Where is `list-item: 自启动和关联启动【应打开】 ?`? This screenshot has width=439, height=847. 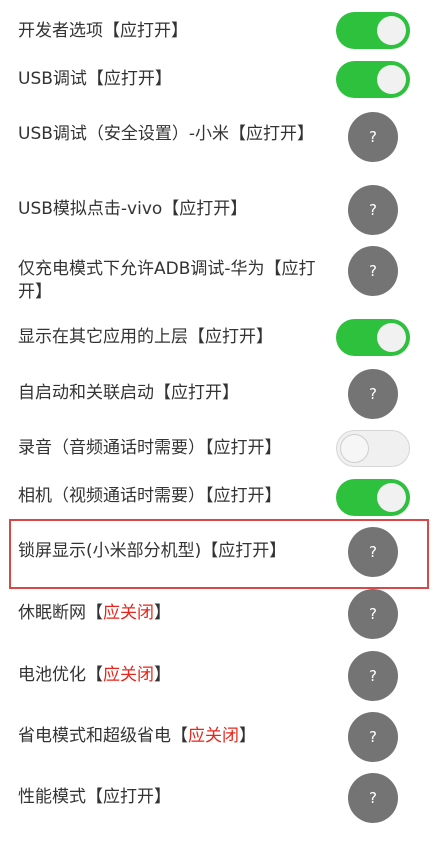
list-item: 自启动和关联启动【应打开】 ? is located at coordinates (219, 394).